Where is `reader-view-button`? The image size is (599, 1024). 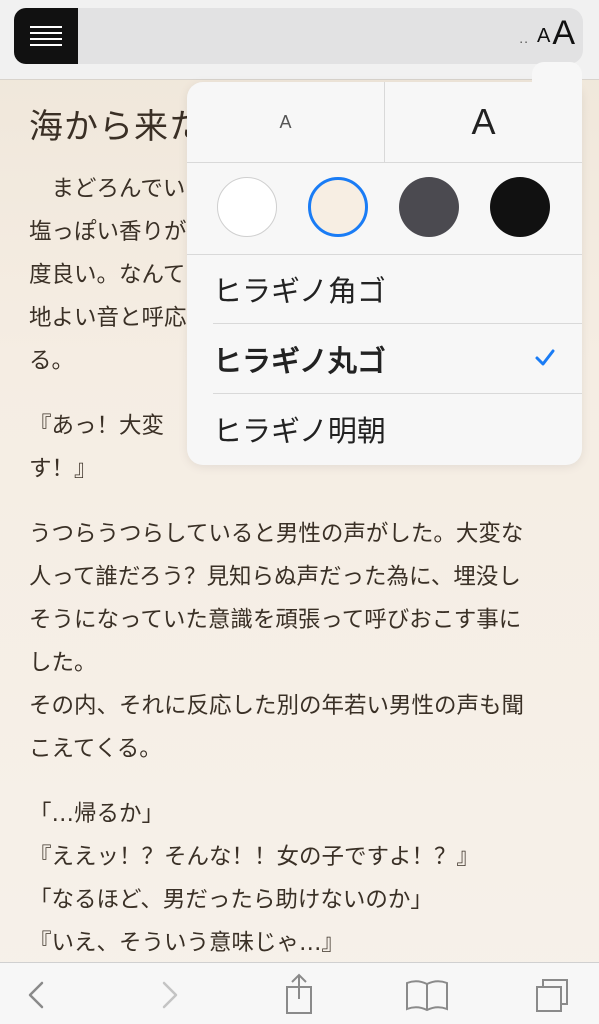
reader-view-button is located at coordinates (46, 36).